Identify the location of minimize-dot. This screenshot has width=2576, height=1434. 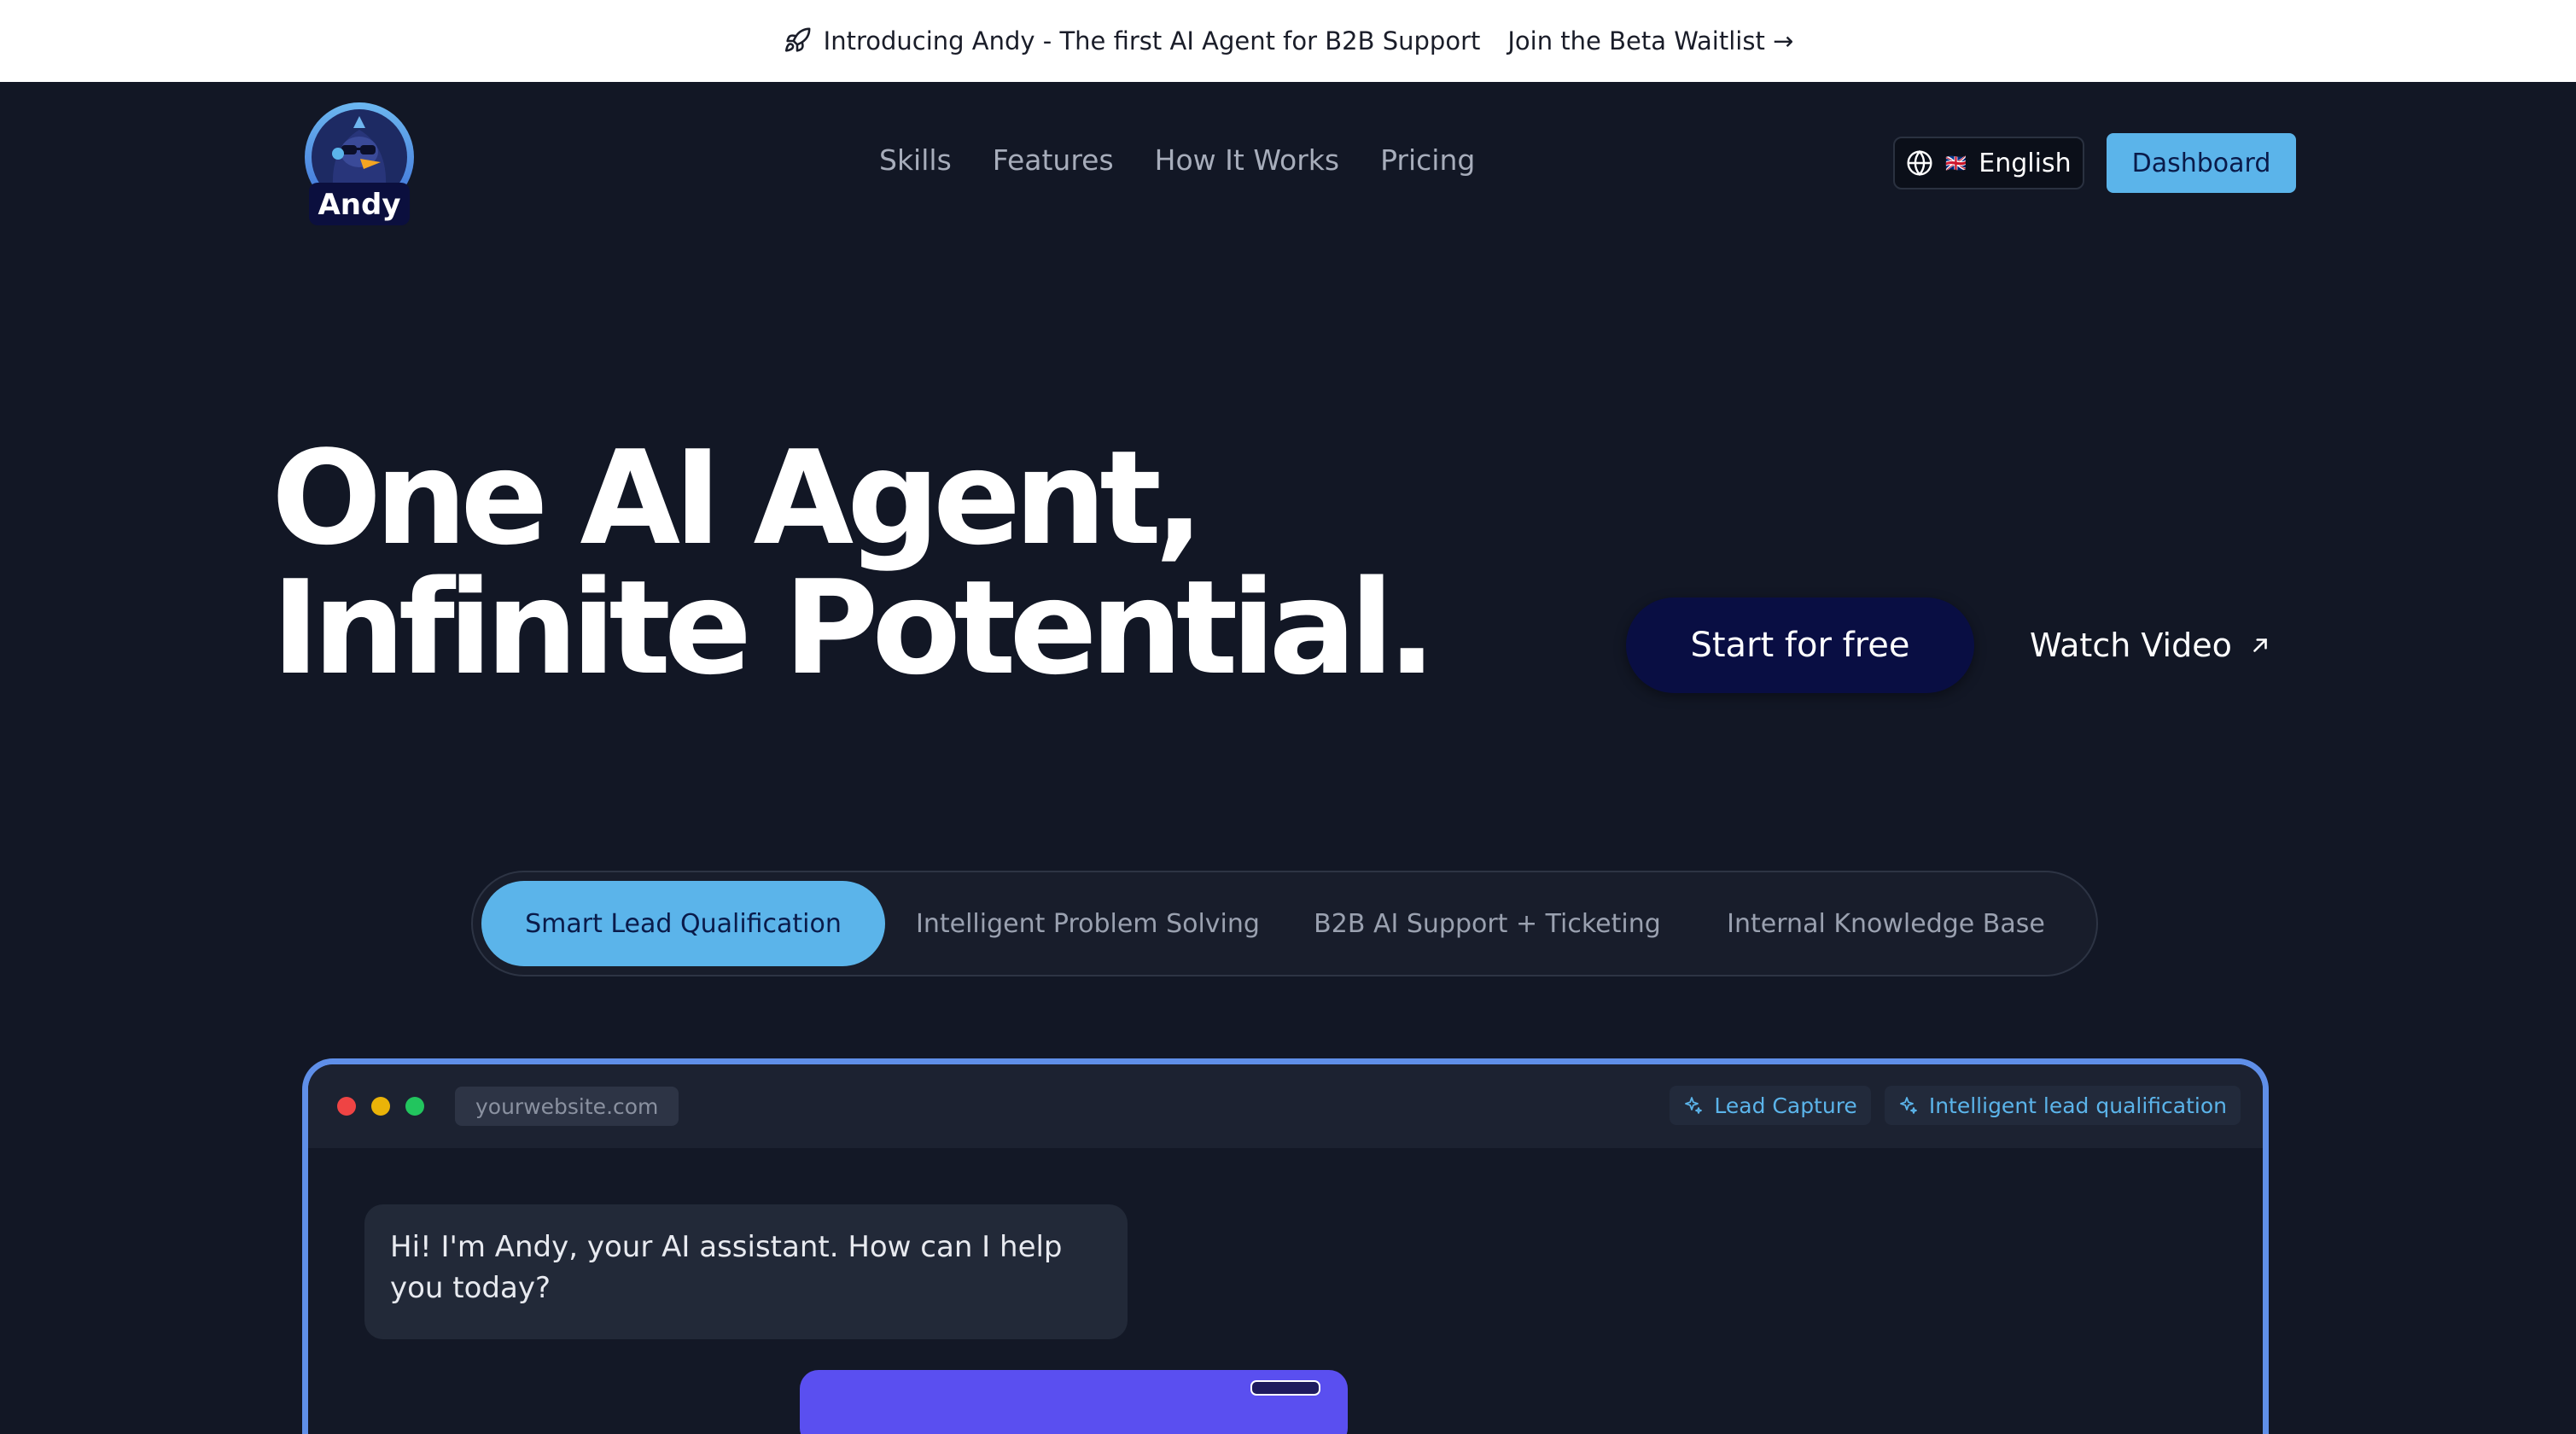
(380, 1106).